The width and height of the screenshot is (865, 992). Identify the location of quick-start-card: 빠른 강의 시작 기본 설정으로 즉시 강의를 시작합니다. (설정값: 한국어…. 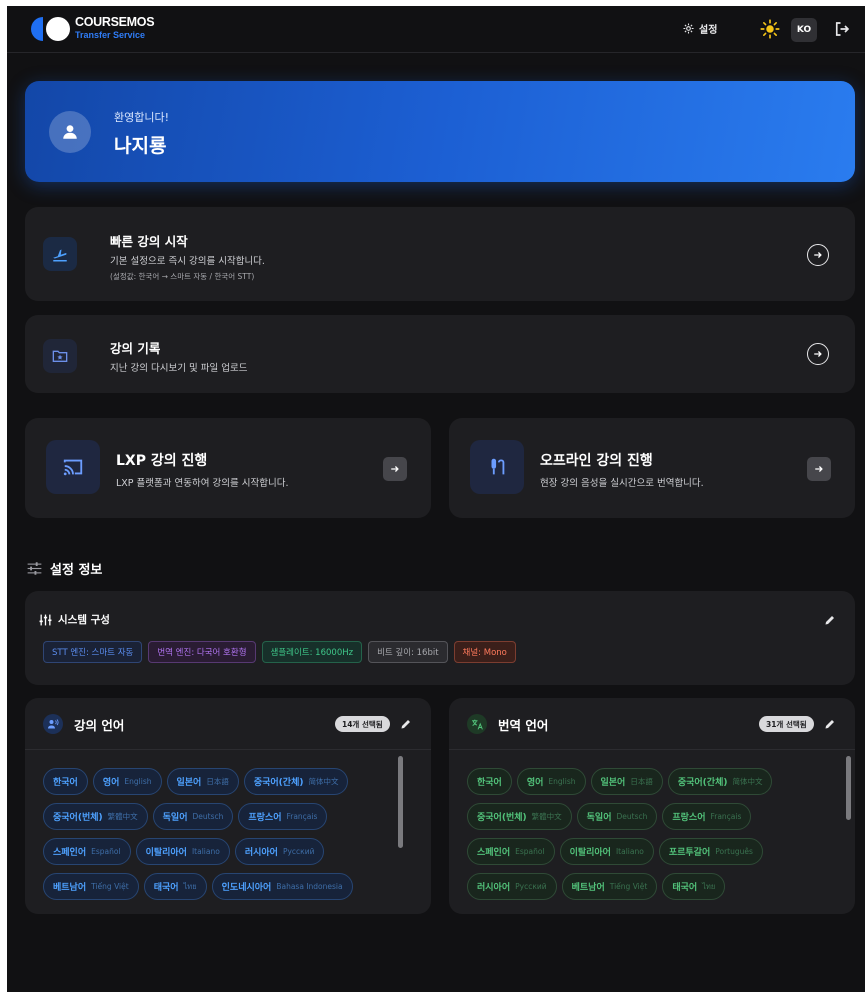
(440, 254).